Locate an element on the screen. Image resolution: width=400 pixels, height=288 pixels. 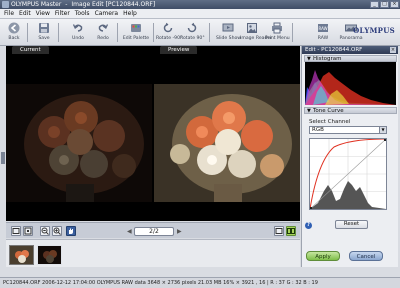
histogram-section-header: ▼ Histogram is located at coordinates (350, 58).